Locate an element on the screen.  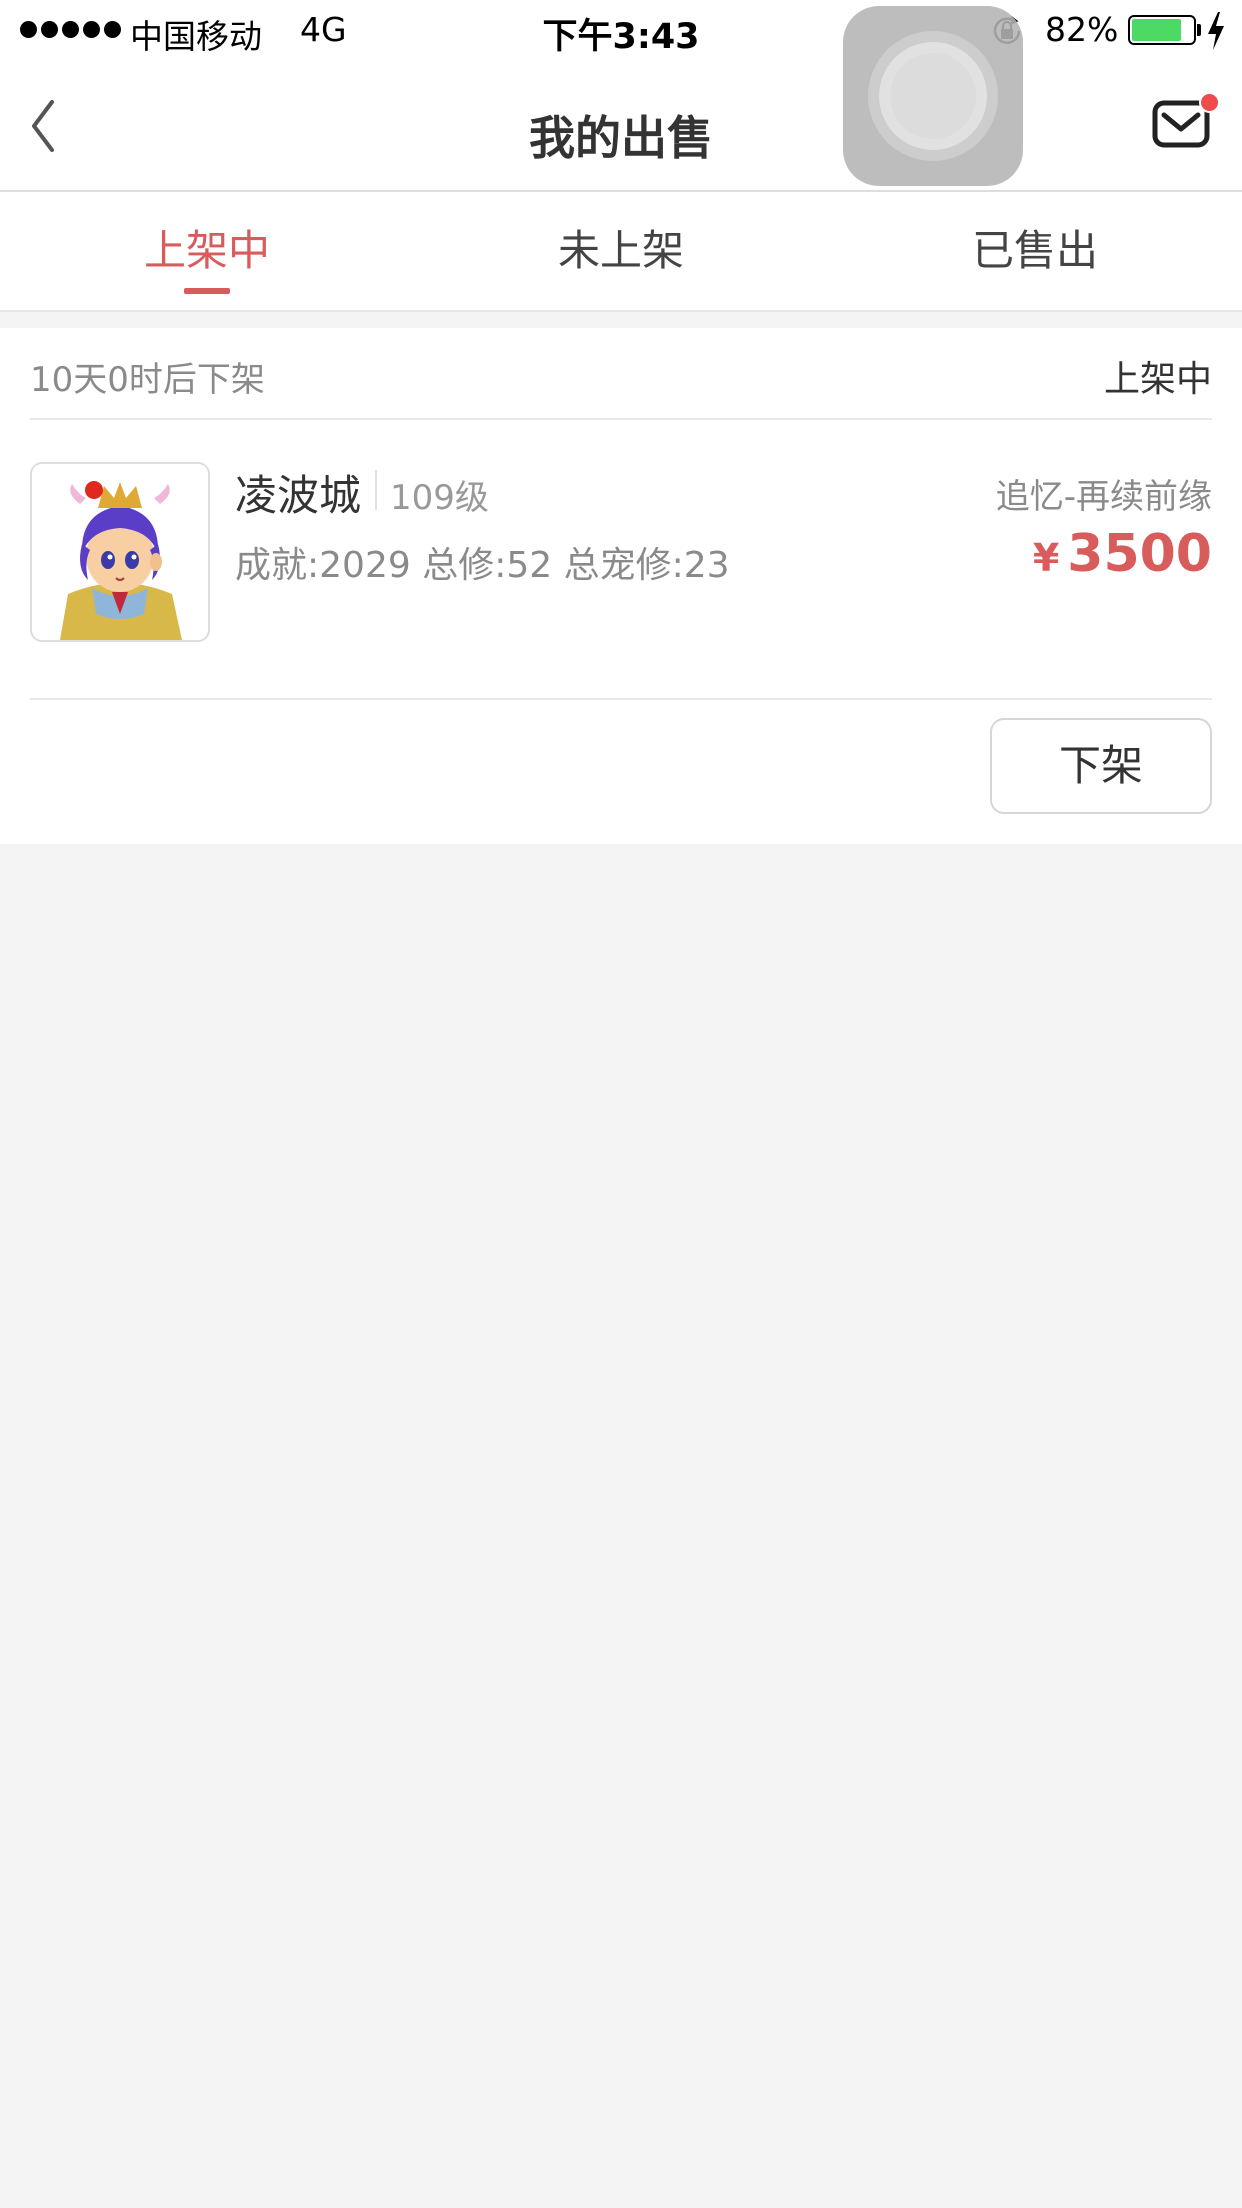
tab-not-listed: 未上架 is located at coordinates (621, 251).